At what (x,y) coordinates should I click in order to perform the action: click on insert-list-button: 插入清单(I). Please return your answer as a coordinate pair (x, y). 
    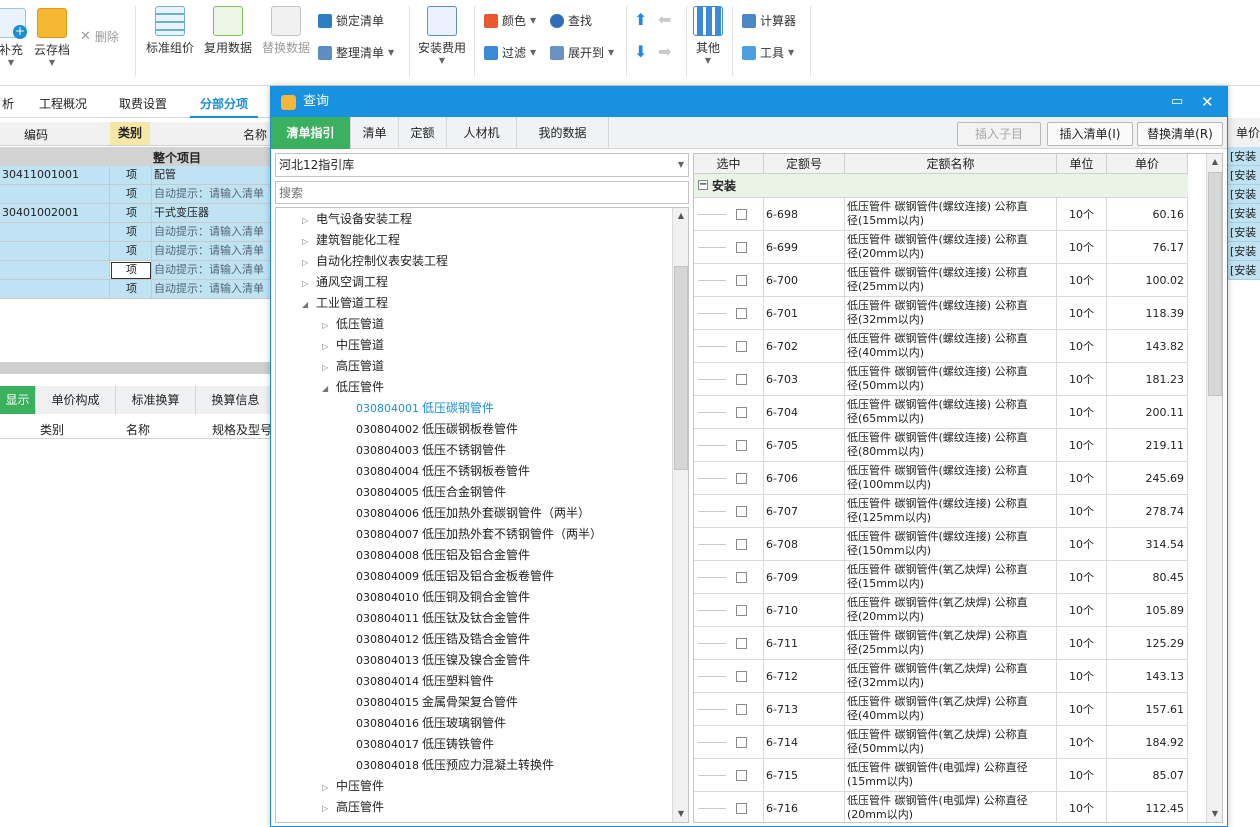
    Looking at the image, I should click on (1090, 134).